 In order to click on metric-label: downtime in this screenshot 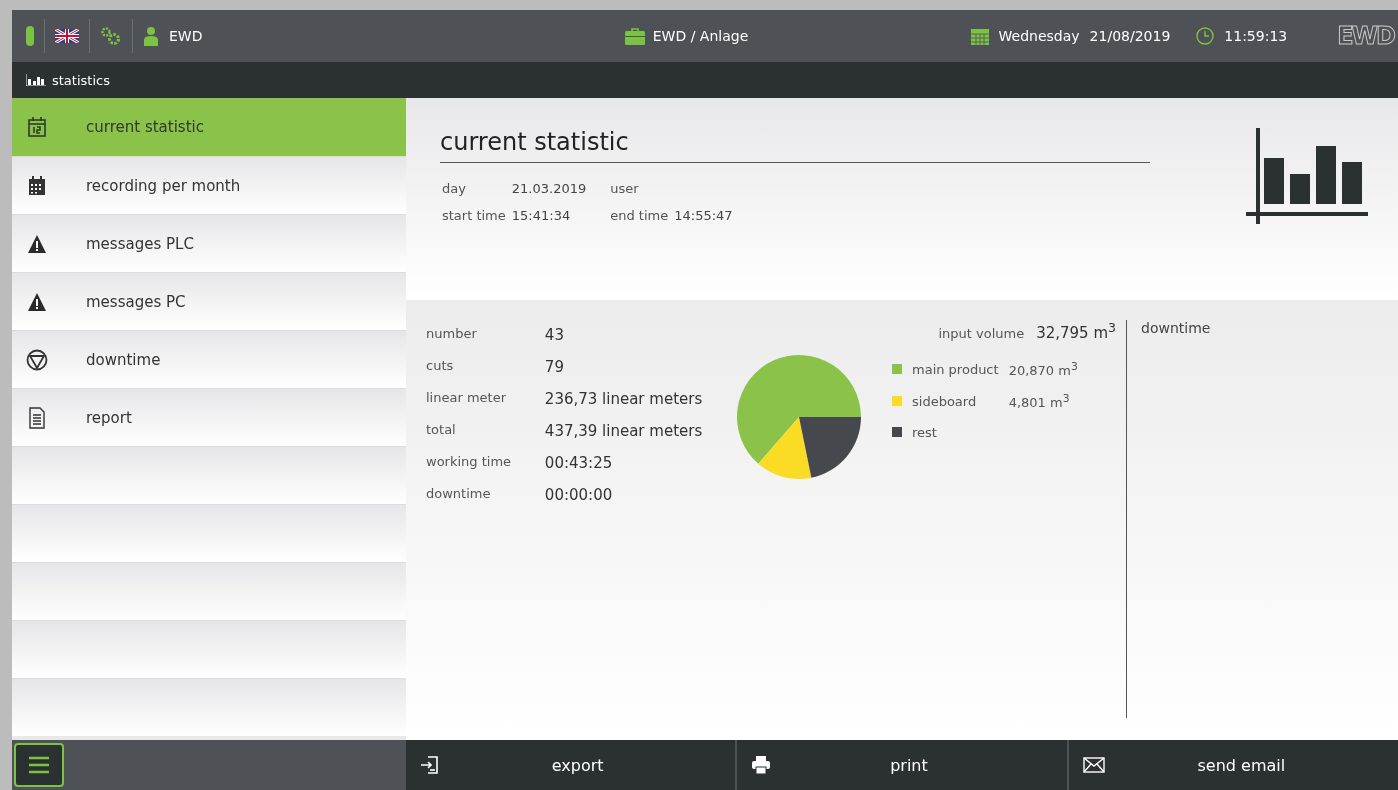, I will do `click(459, 494)`.